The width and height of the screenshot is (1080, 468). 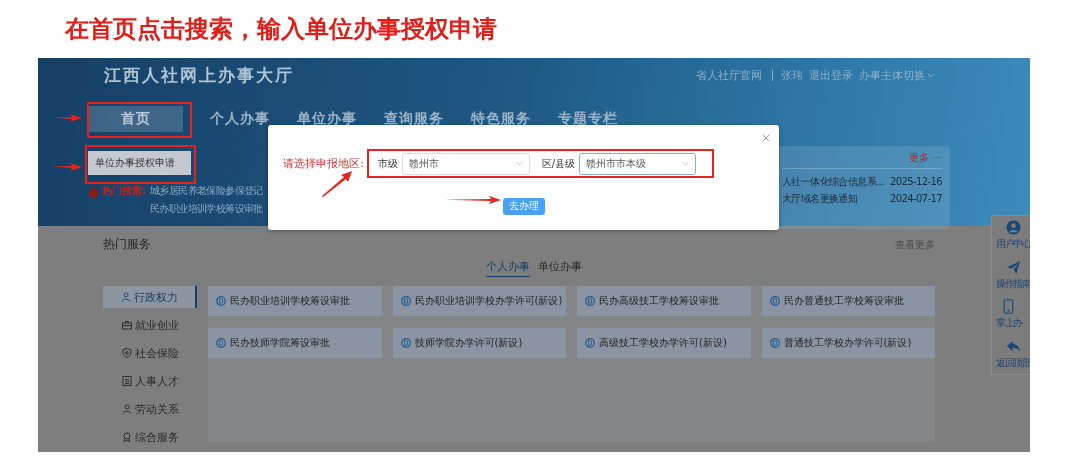 I want to click on district-select: 赣州市市本级, so click(x=638, y=163).